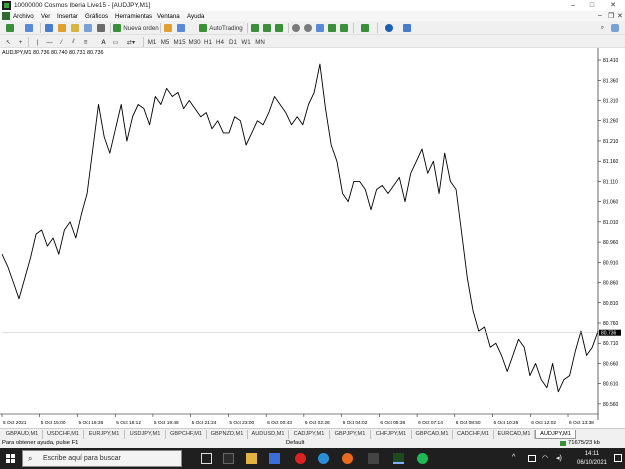 This screenshot has width=625, height=469. What do you see at coordinates (320, 28) in the screenshot?
I see `tile-windows-button` at bounding box center [320, 28].